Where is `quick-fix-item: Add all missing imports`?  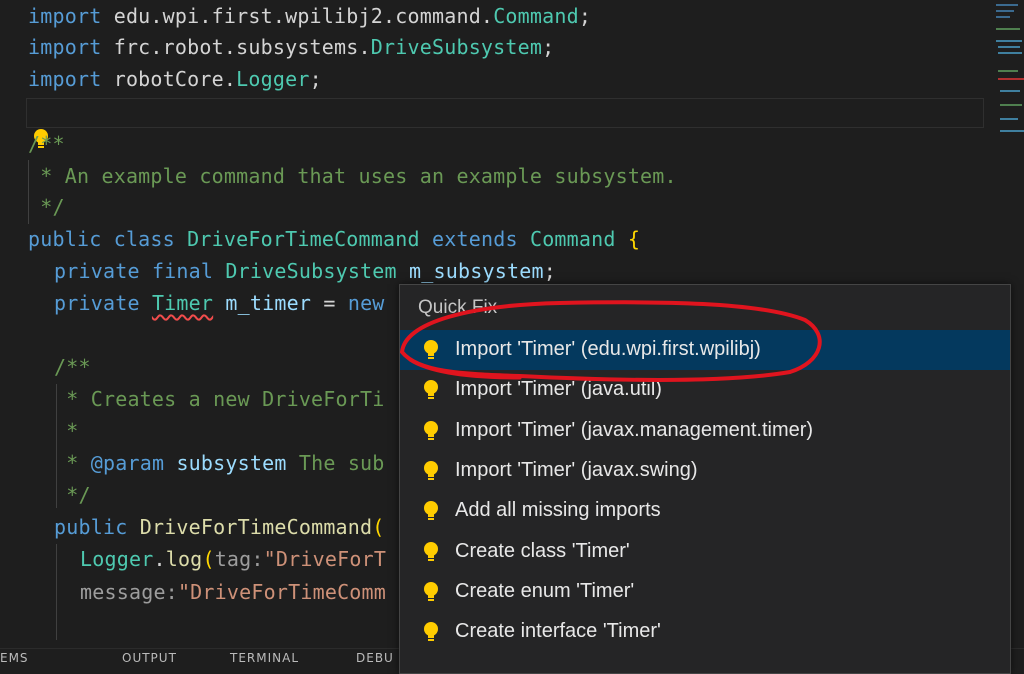
quick-fix-item: Add all missing imports is located at coordinates (705, 511).